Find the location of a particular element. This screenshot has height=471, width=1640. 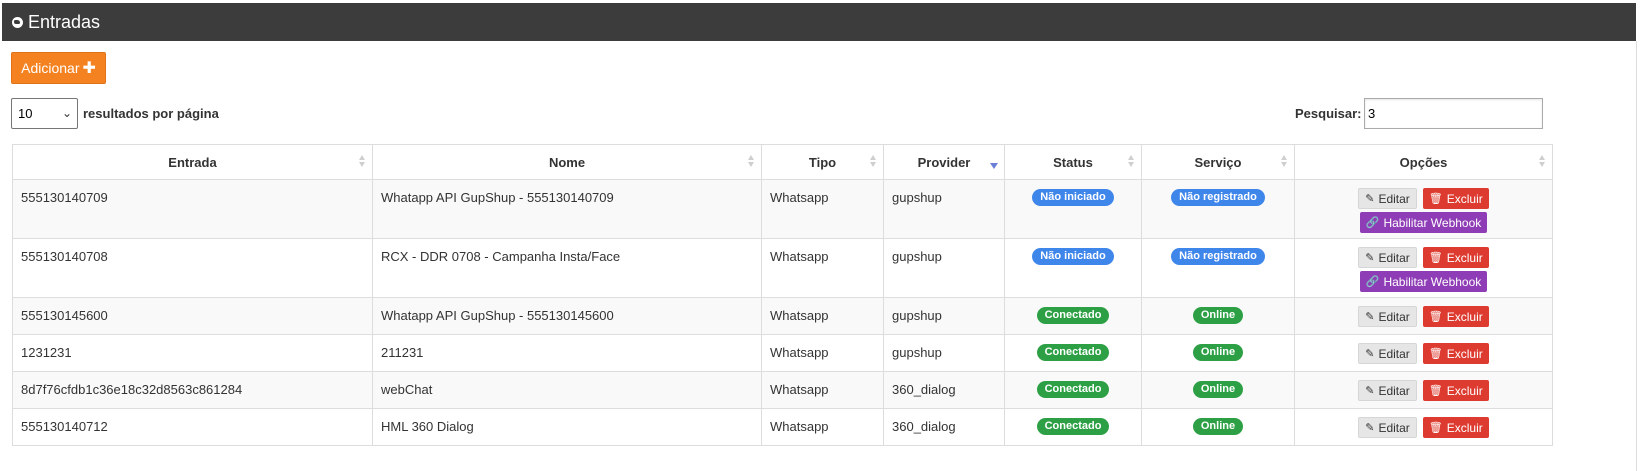

column-header-opcoes: Opções is located at coordinates (1423, 162).